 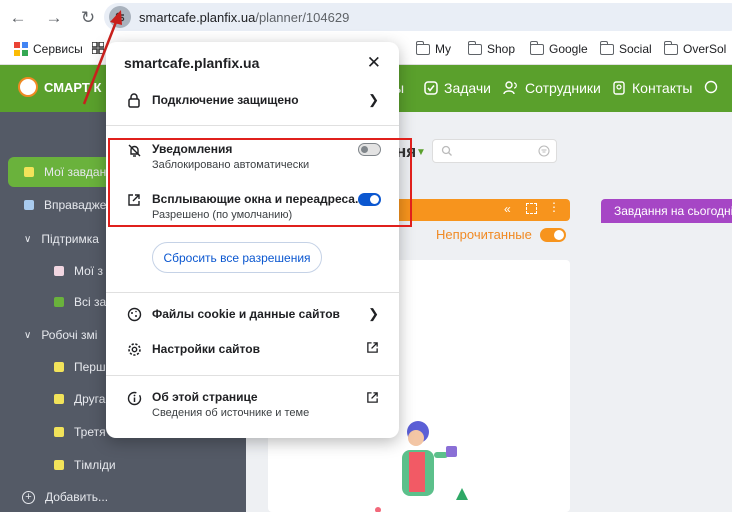 I want to click on sidebar-item-label: Підтримка, so click(x=70, y=239).